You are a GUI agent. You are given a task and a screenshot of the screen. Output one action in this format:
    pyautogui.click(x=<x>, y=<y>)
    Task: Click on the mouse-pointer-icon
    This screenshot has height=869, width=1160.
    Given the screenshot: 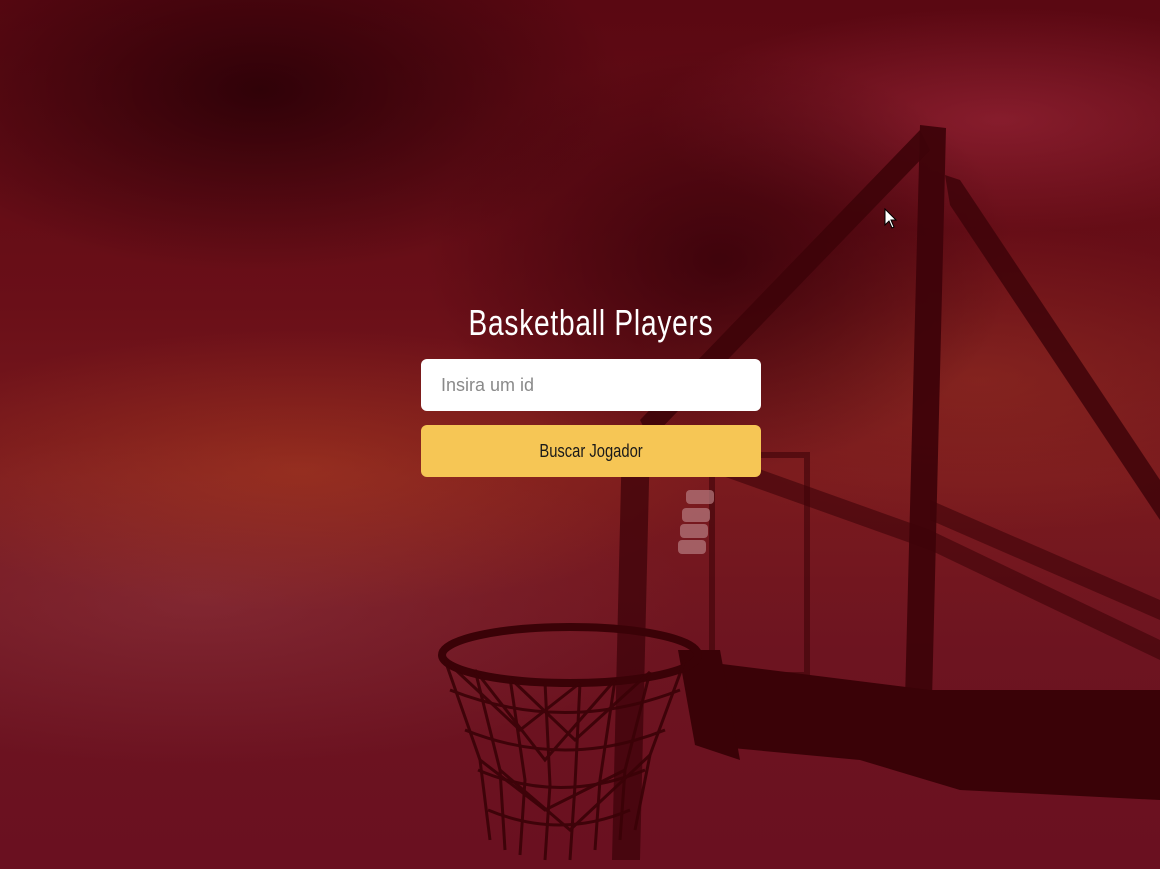 What is the action you would take?
    pyautogui.click(x=891, y=218)
    